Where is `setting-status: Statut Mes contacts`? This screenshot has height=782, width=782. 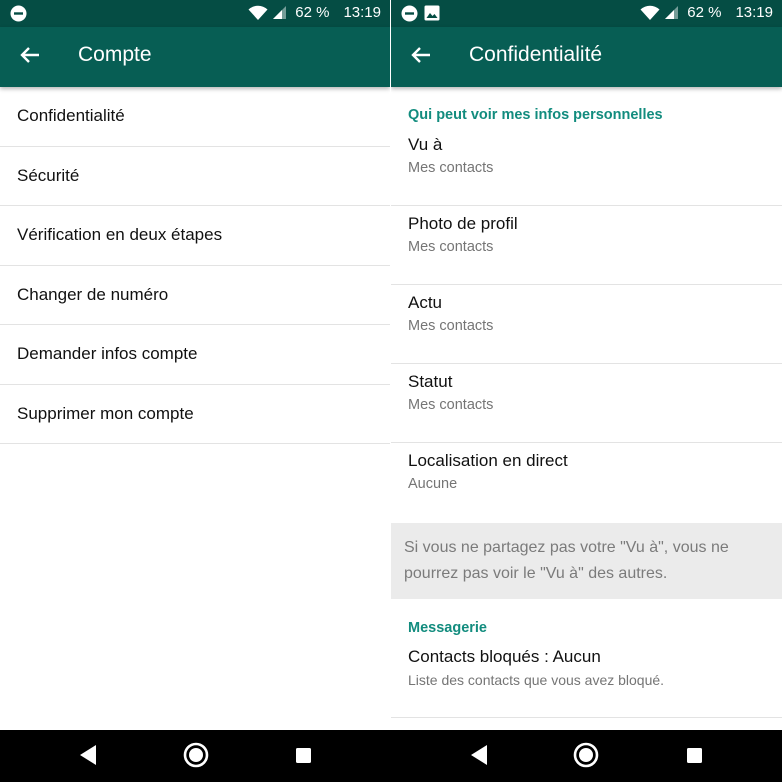
setting-status: Statut Mes contacts is located at coordinates (586, 403).